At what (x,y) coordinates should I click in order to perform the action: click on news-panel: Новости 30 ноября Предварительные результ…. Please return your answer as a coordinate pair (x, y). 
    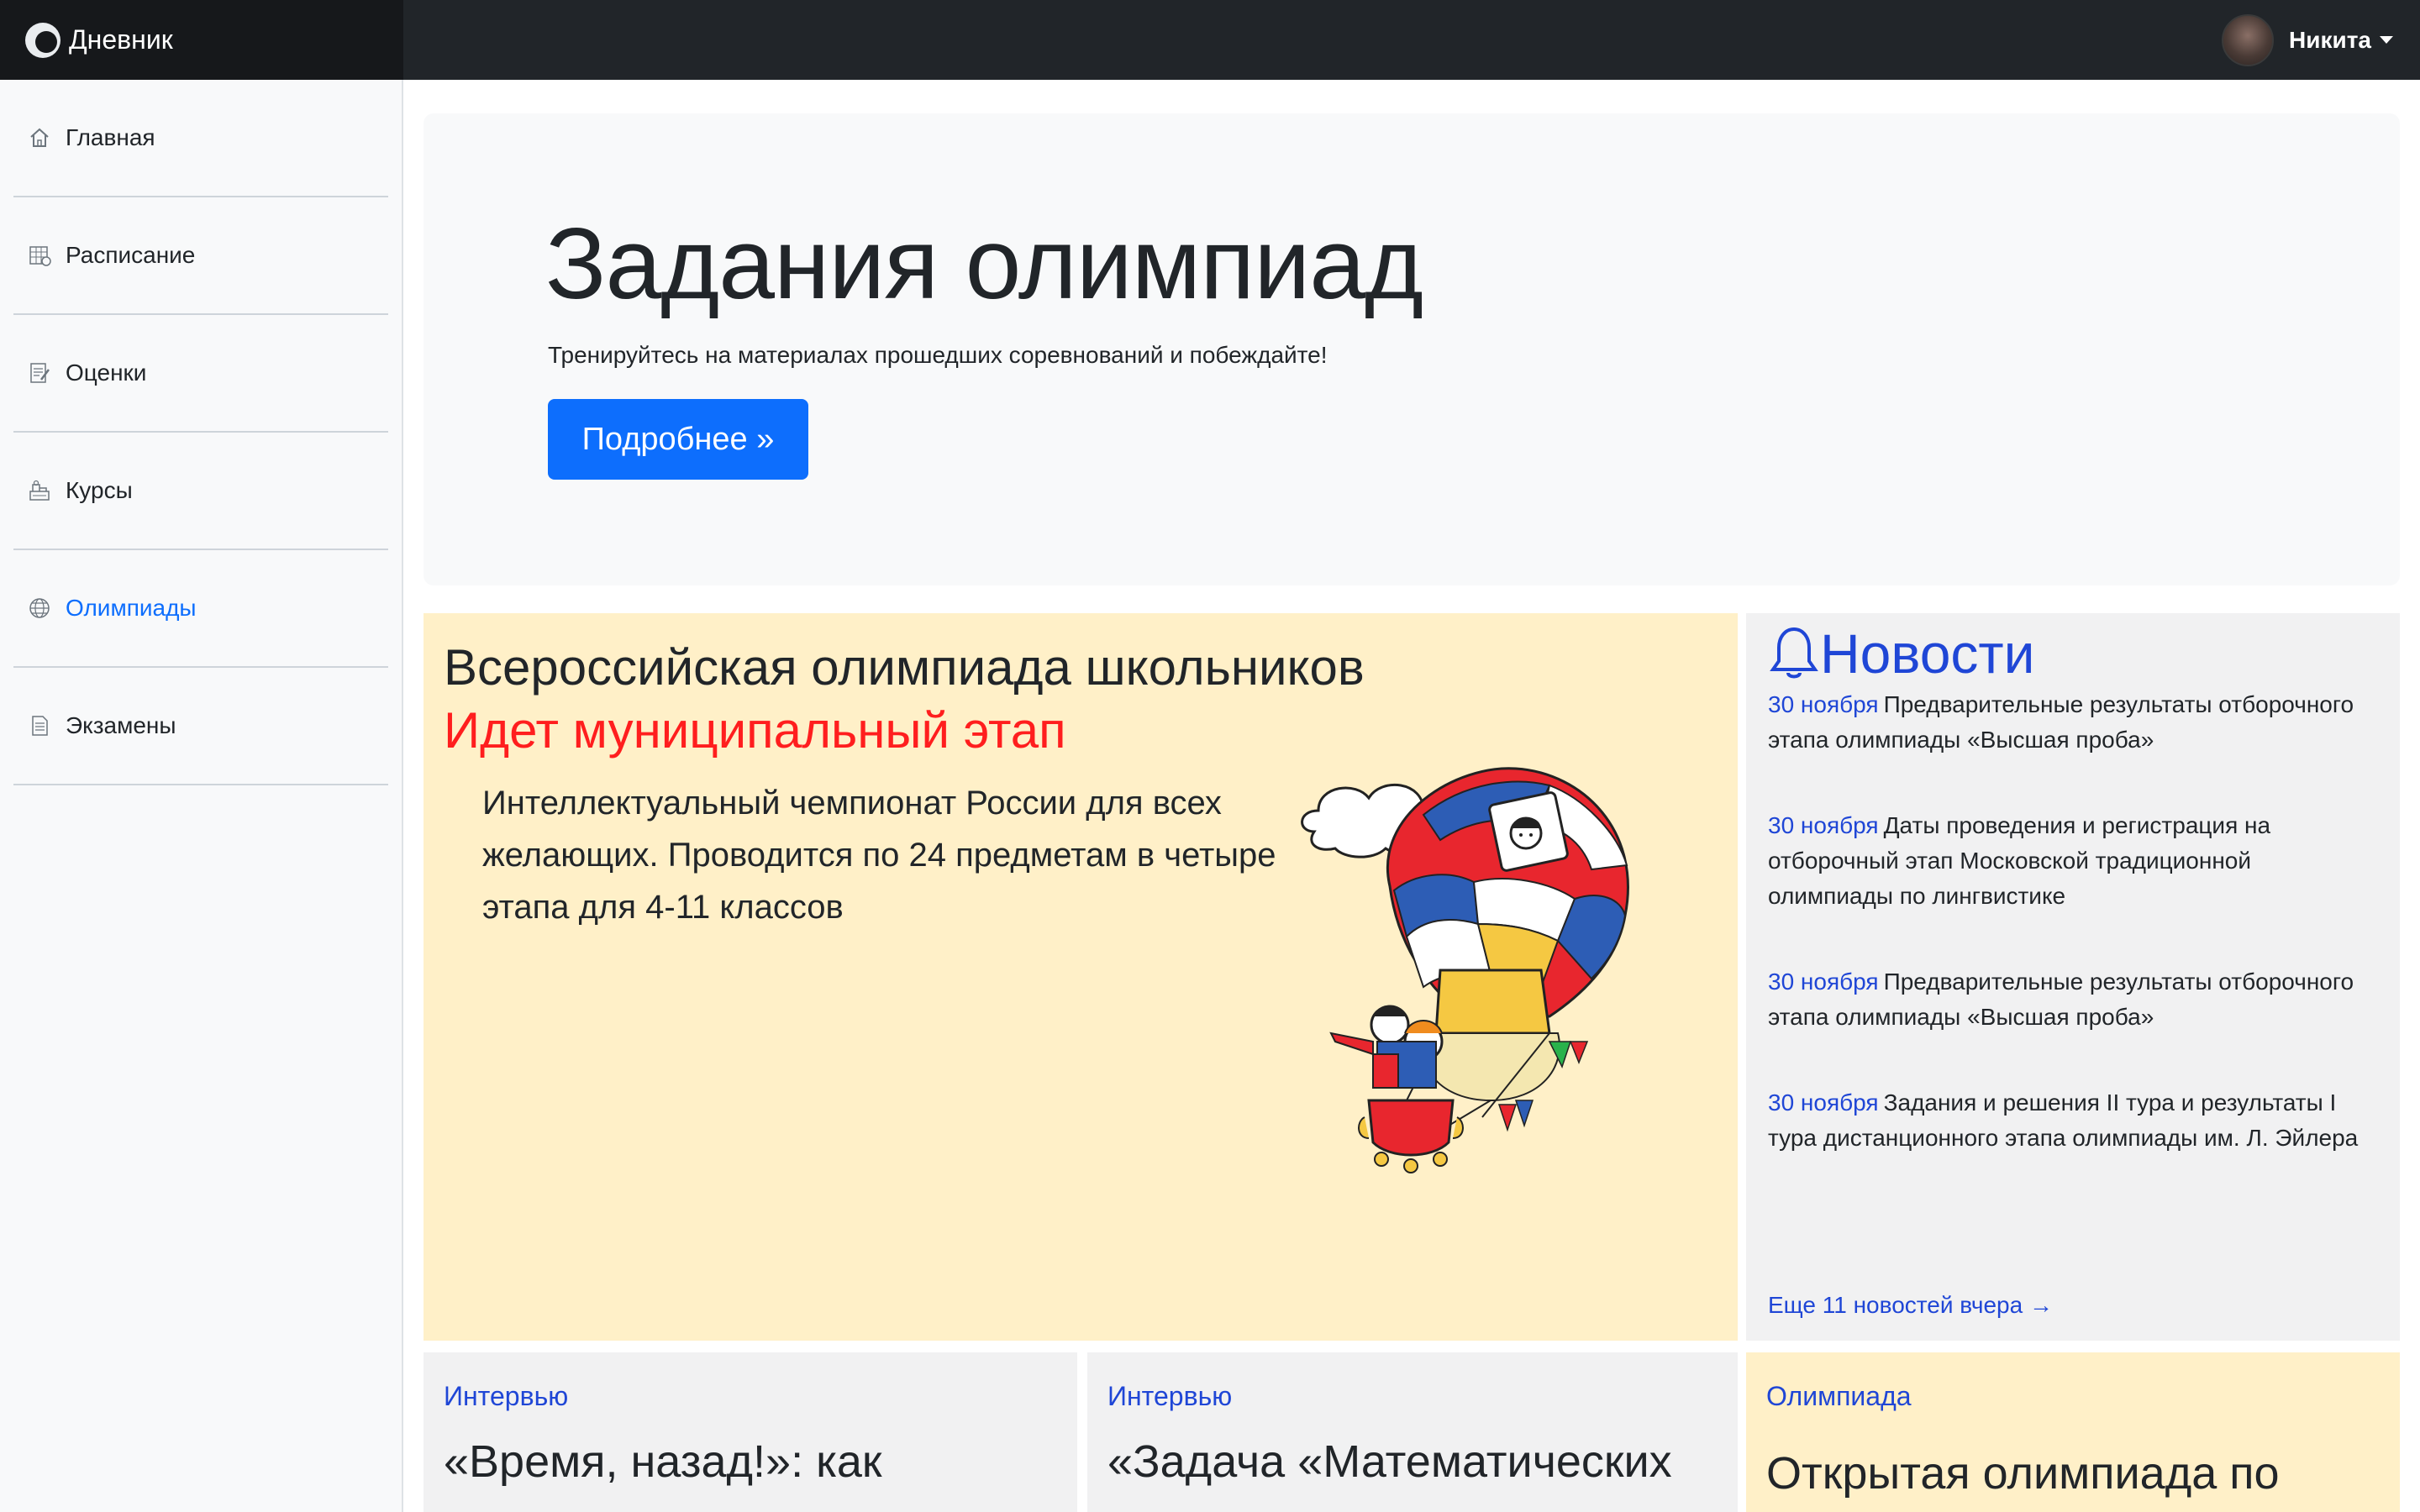
    Looking at the image, I should click on (2073, 977).